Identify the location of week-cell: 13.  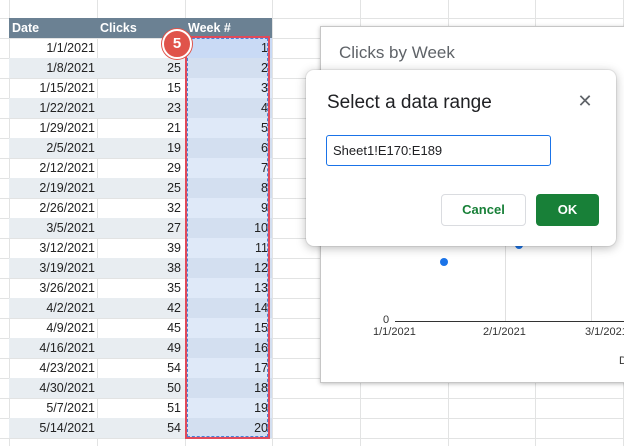
(228, 288).